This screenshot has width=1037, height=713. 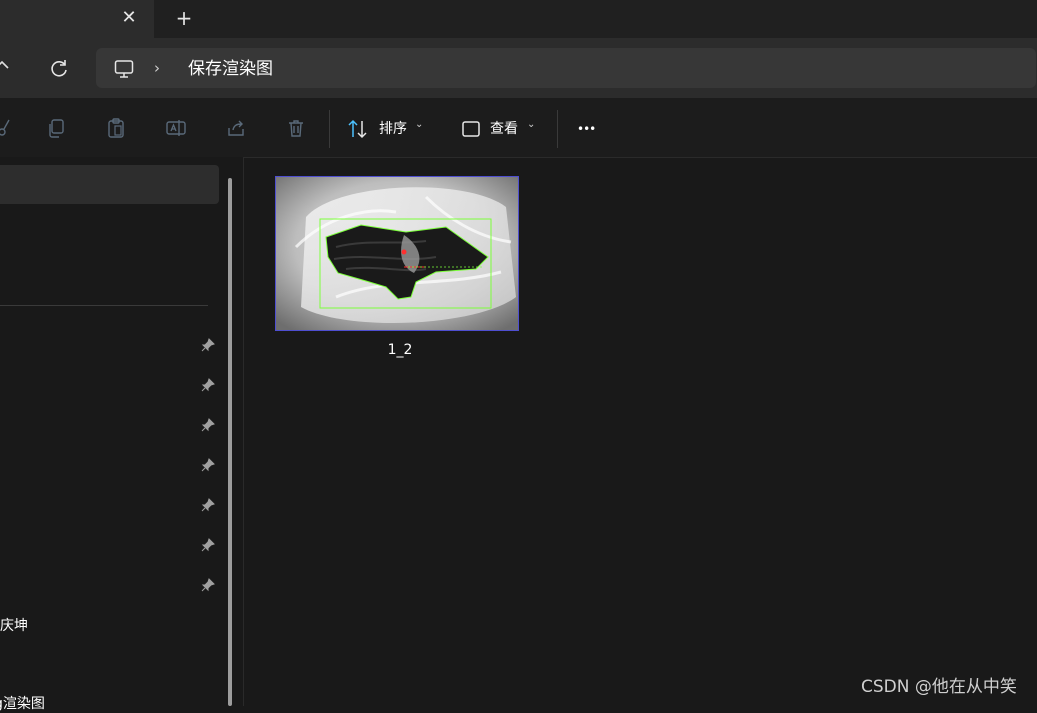 What do you see at coordinates (358, 131) in the screenshot?
I see `sort-icon` at bounding box center [358, 131].